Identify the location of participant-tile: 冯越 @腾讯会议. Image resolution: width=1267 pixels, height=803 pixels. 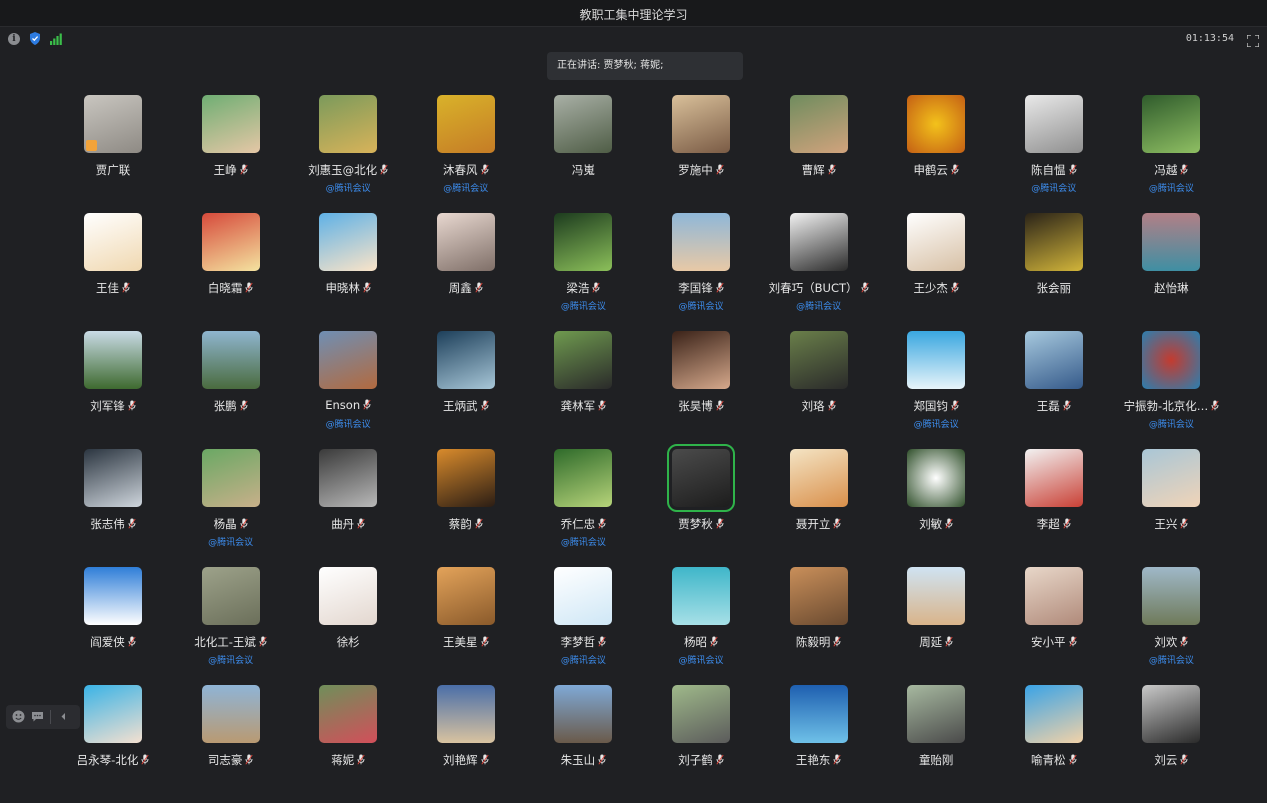
(1171, 154).